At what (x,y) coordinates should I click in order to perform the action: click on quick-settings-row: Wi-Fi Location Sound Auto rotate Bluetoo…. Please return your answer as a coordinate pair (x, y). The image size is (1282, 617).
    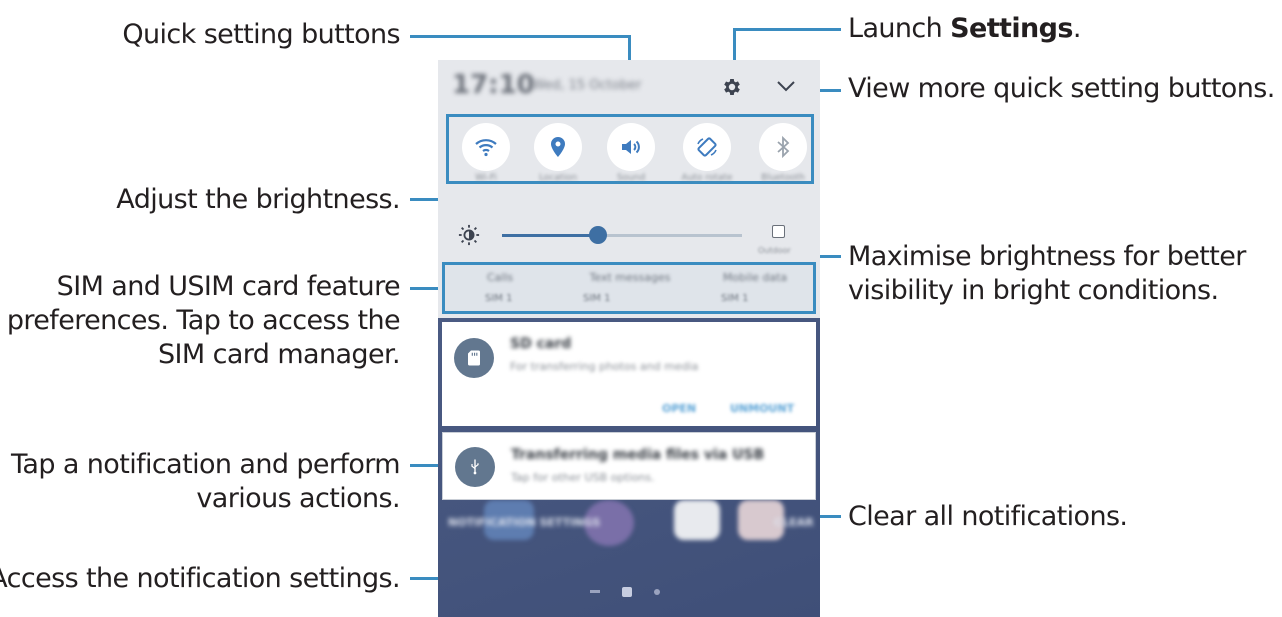
    Looking at the image, I should click on (630, 149).